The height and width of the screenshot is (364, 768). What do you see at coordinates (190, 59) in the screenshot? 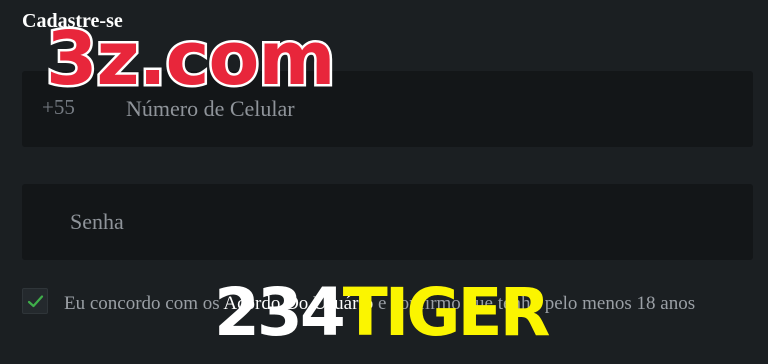
I see `watermark-3z: 3z.com` at bounding box center [190, 59].